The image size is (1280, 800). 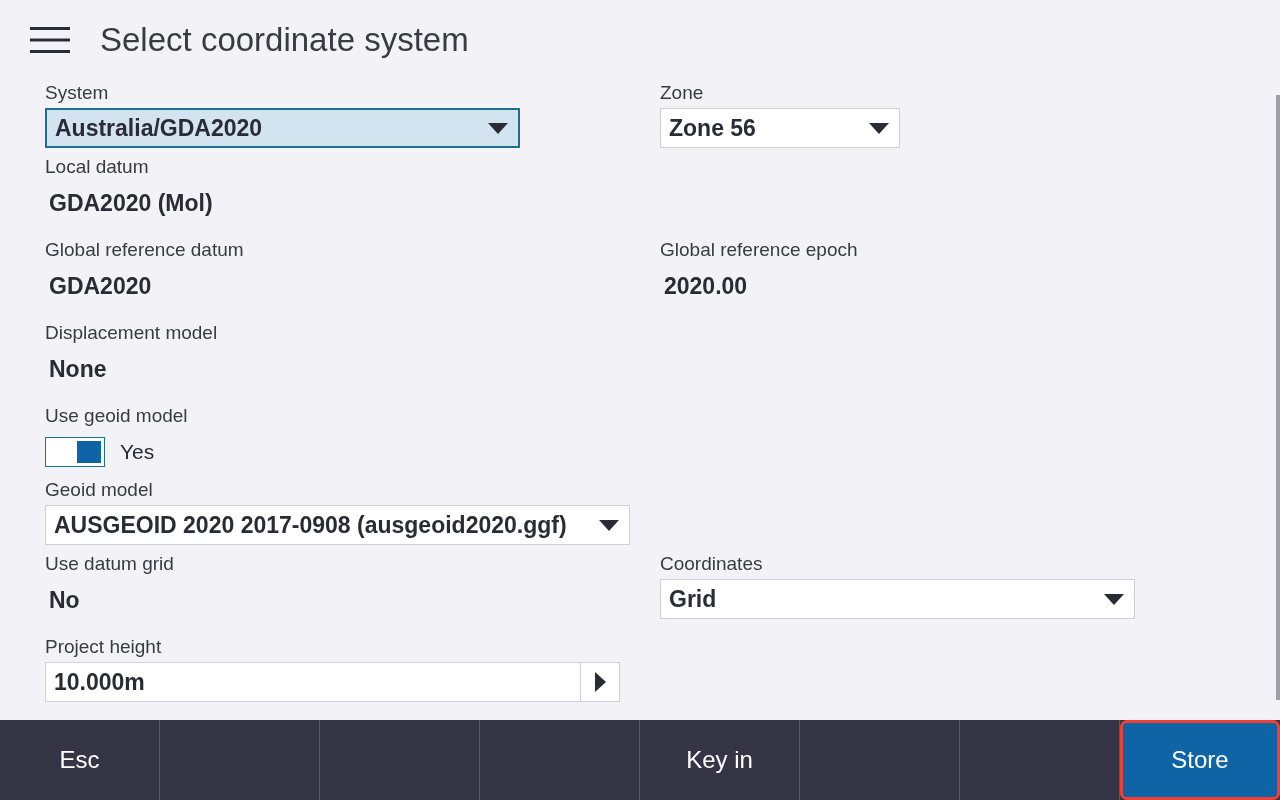 What do you see at coordinates (100, 286) in the screenshot?
I see `field-value: GDA2020` at bounding box center [100, 286].